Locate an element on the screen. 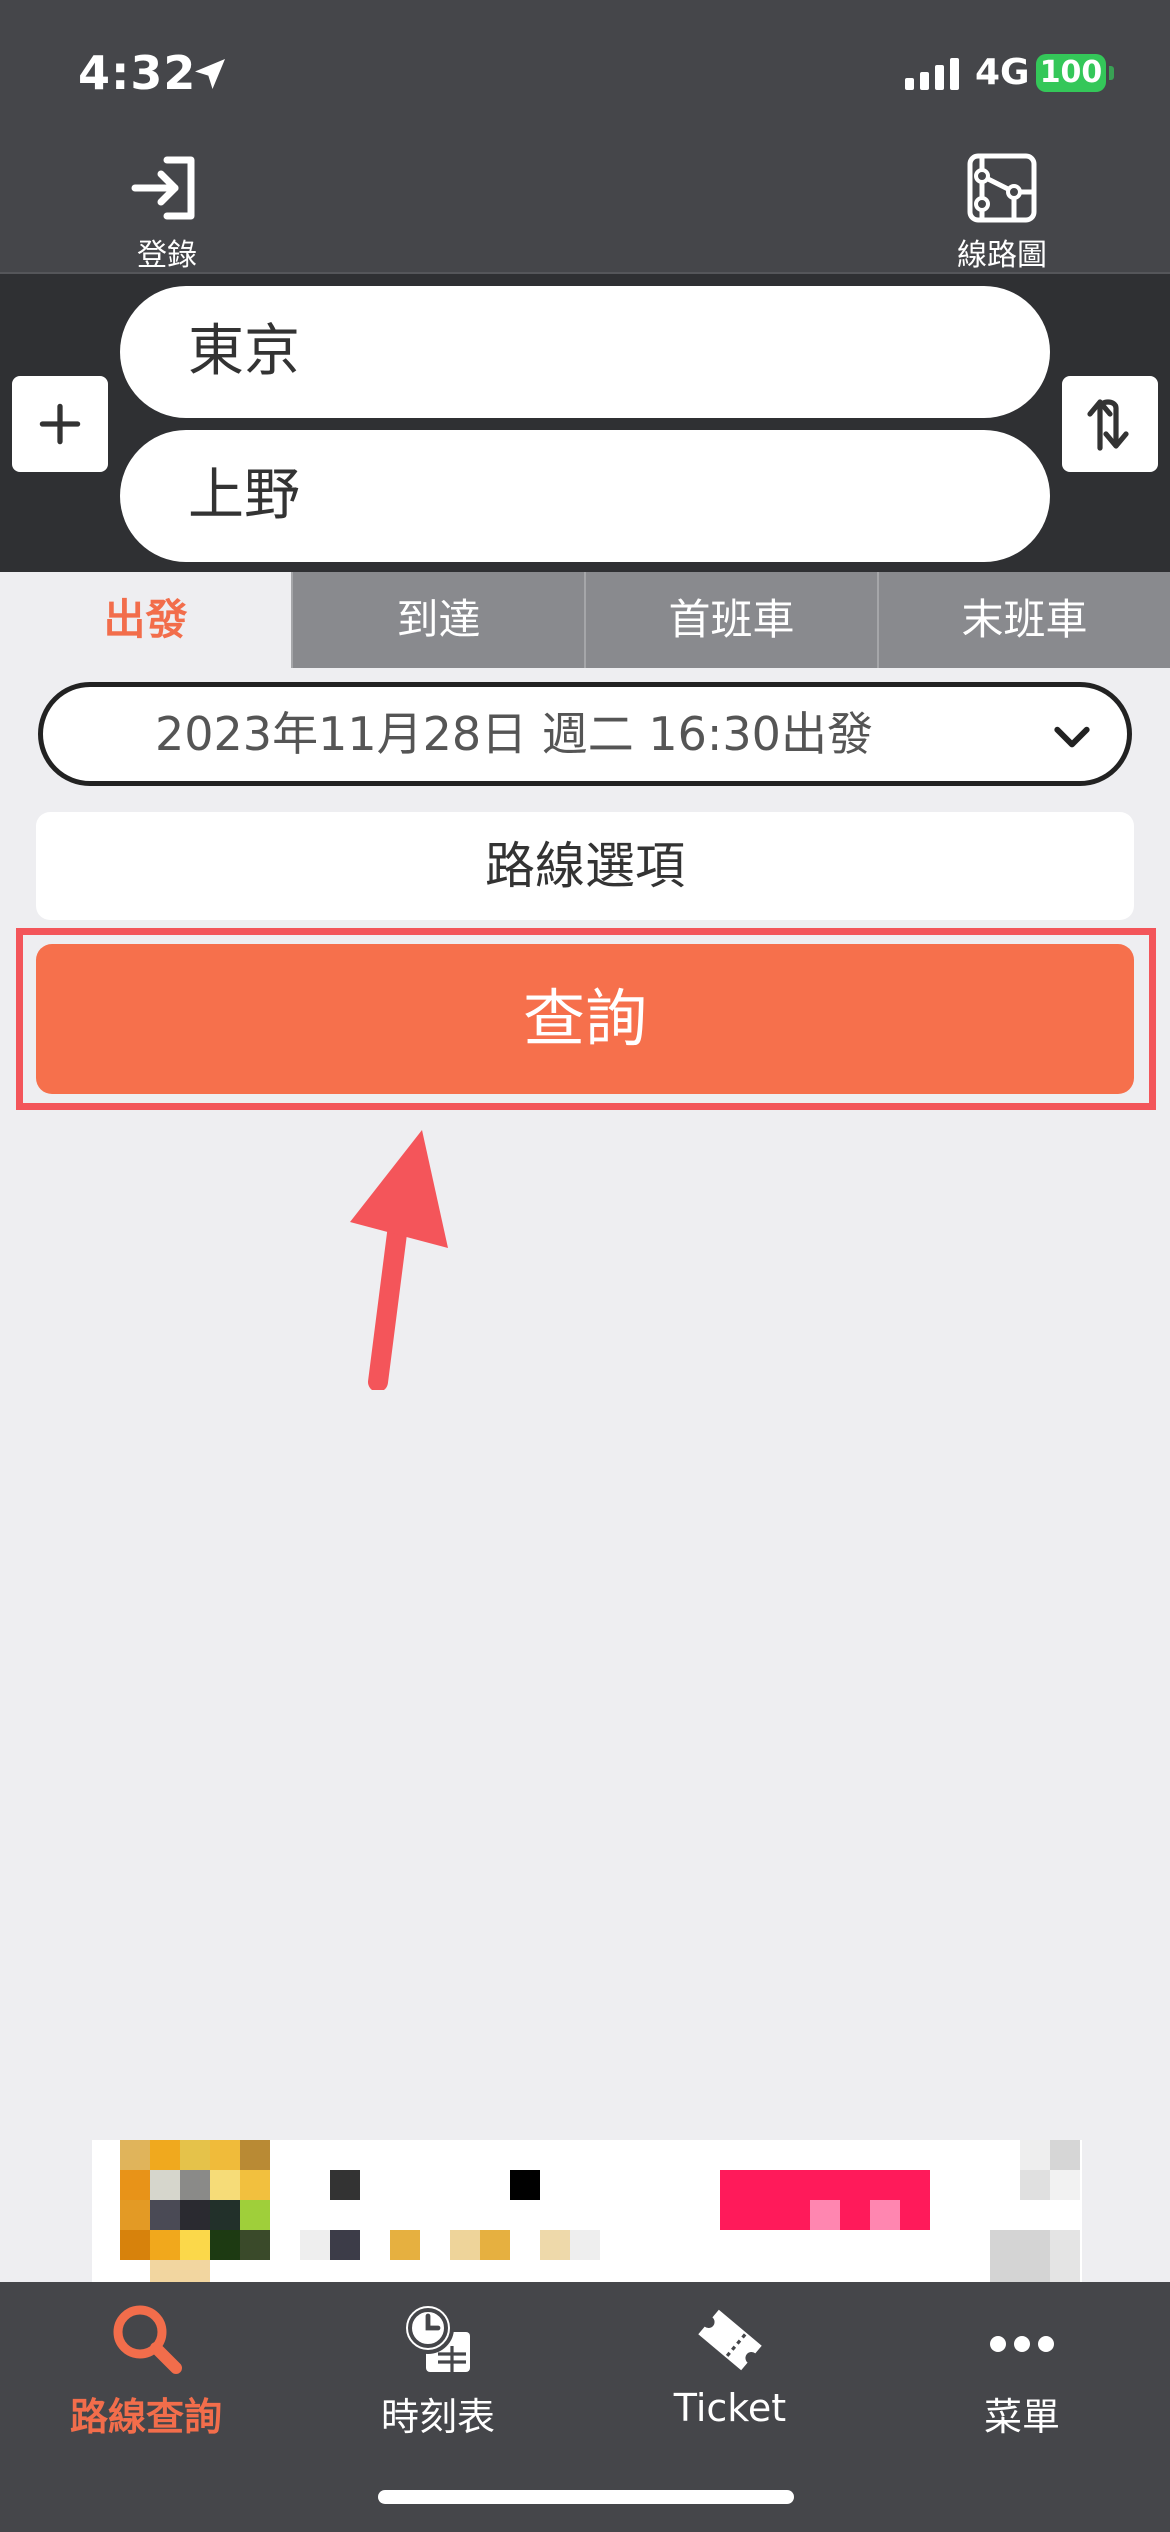 This screenshot has width=1170, height=2532. login-label: 登錄 is located at coordinates (167, 255).